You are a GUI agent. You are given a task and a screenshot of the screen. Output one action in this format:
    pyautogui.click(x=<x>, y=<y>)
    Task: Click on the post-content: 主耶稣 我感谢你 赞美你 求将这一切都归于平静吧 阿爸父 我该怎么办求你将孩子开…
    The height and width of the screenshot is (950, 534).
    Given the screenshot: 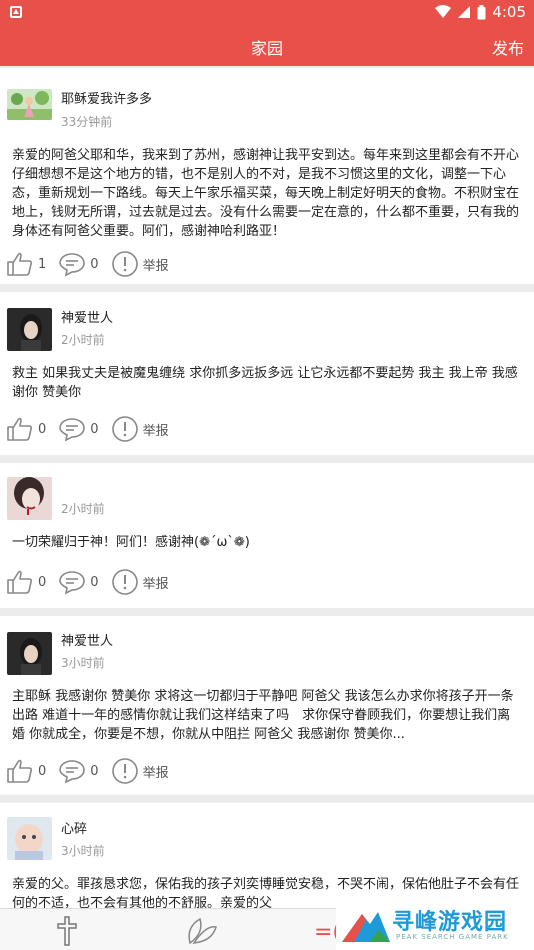 What is the action you would take?
    pyautogui.click(x=267, y=715)
    